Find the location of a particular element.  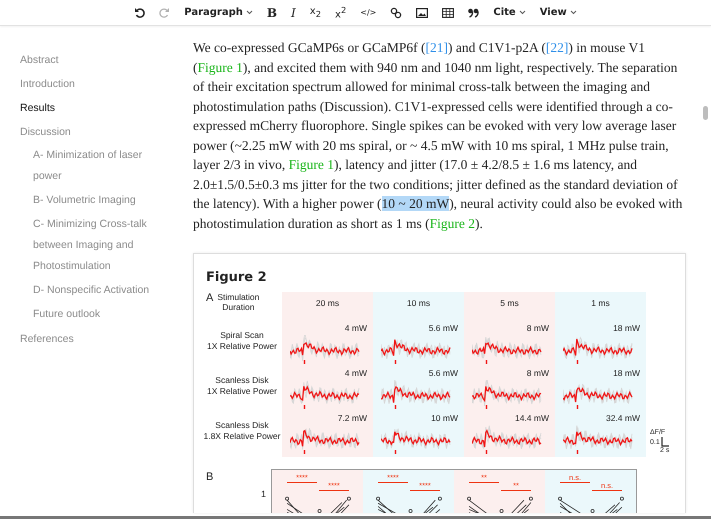

column-header: 1 ms is located at coordinates (600, 307).